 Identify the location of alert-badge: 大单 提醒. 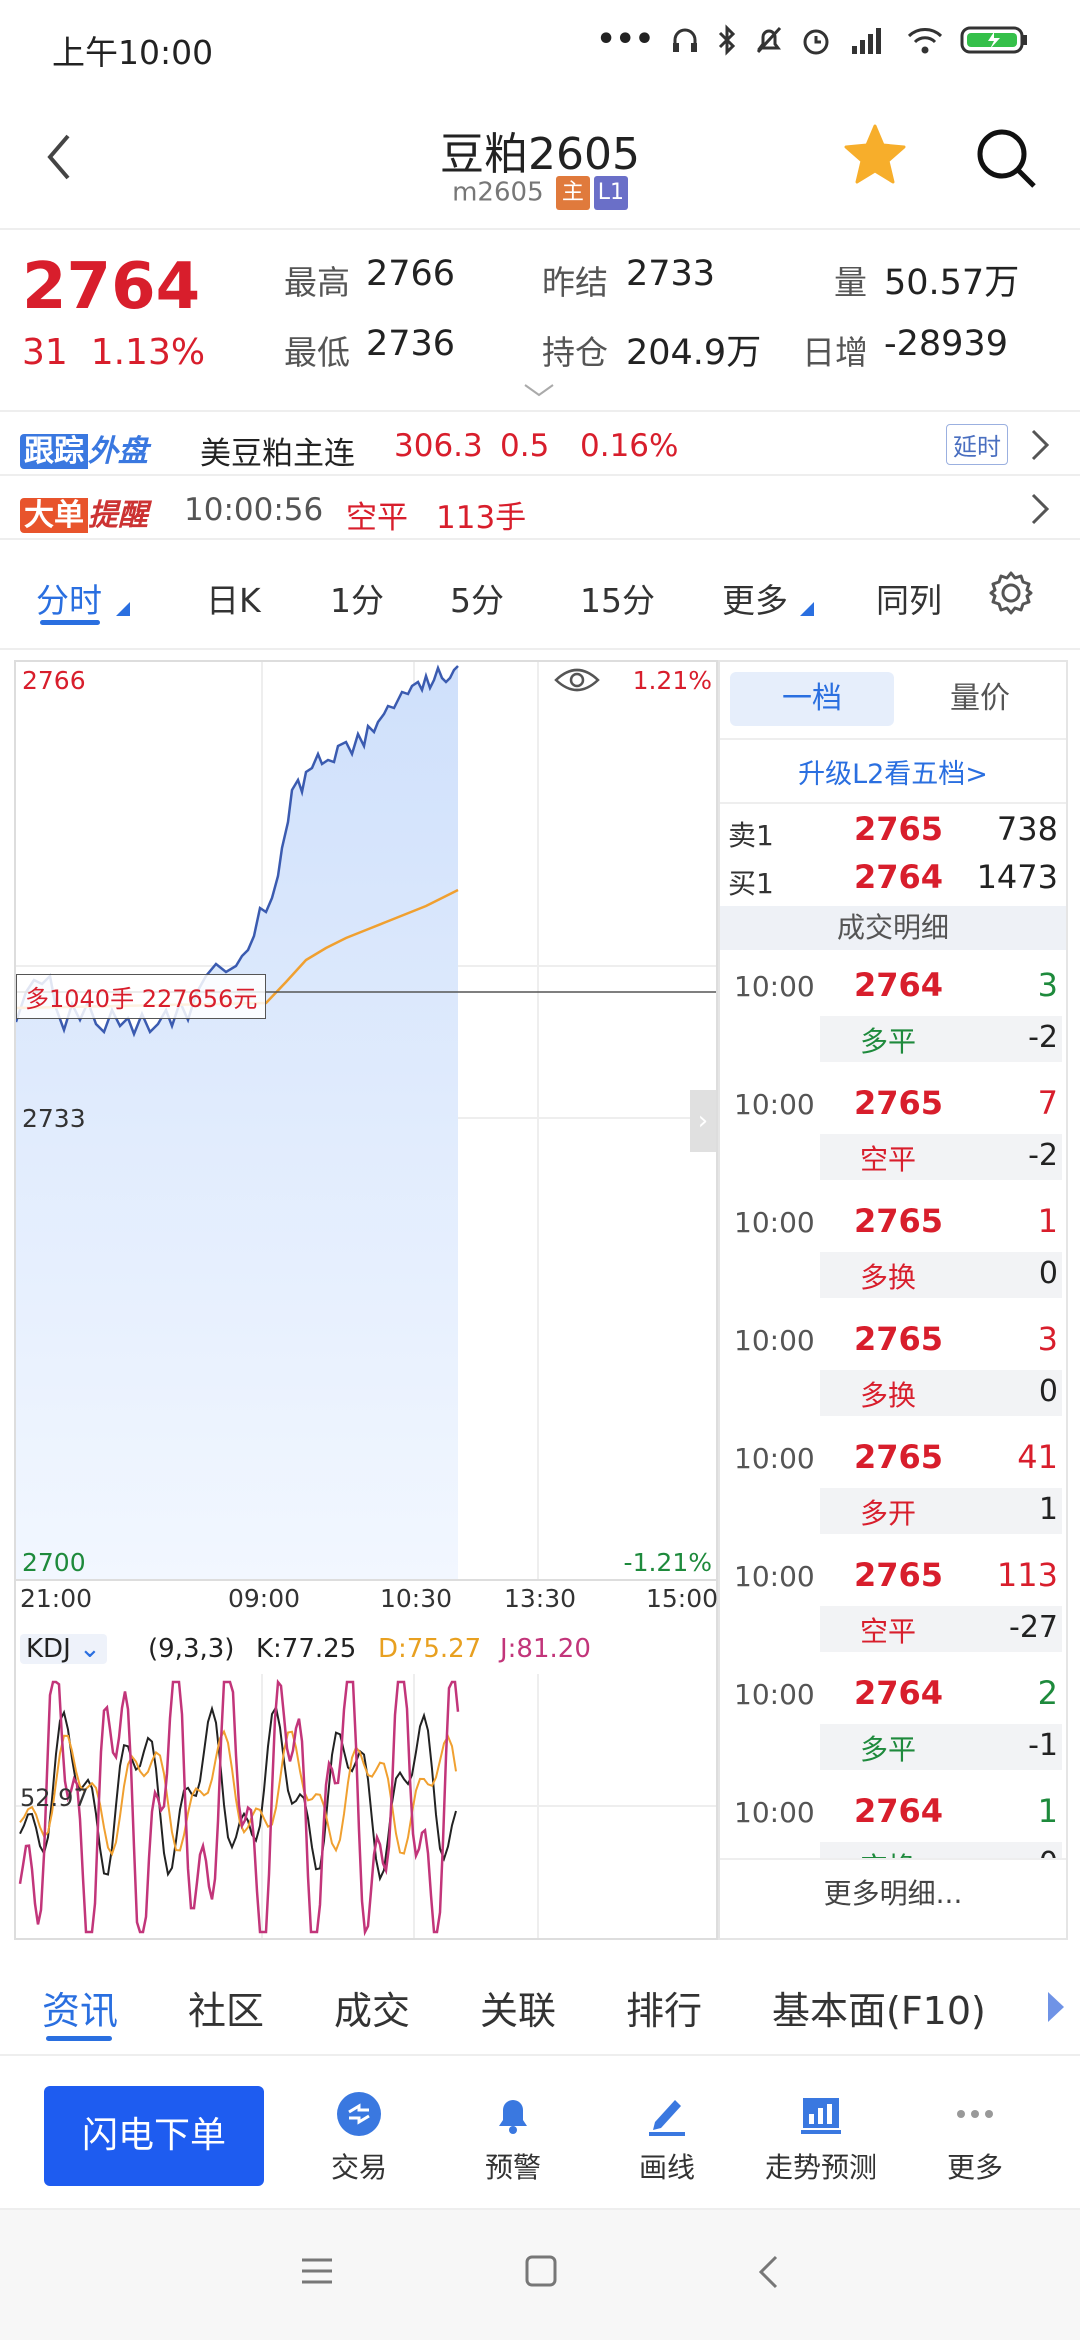
(84, 512).